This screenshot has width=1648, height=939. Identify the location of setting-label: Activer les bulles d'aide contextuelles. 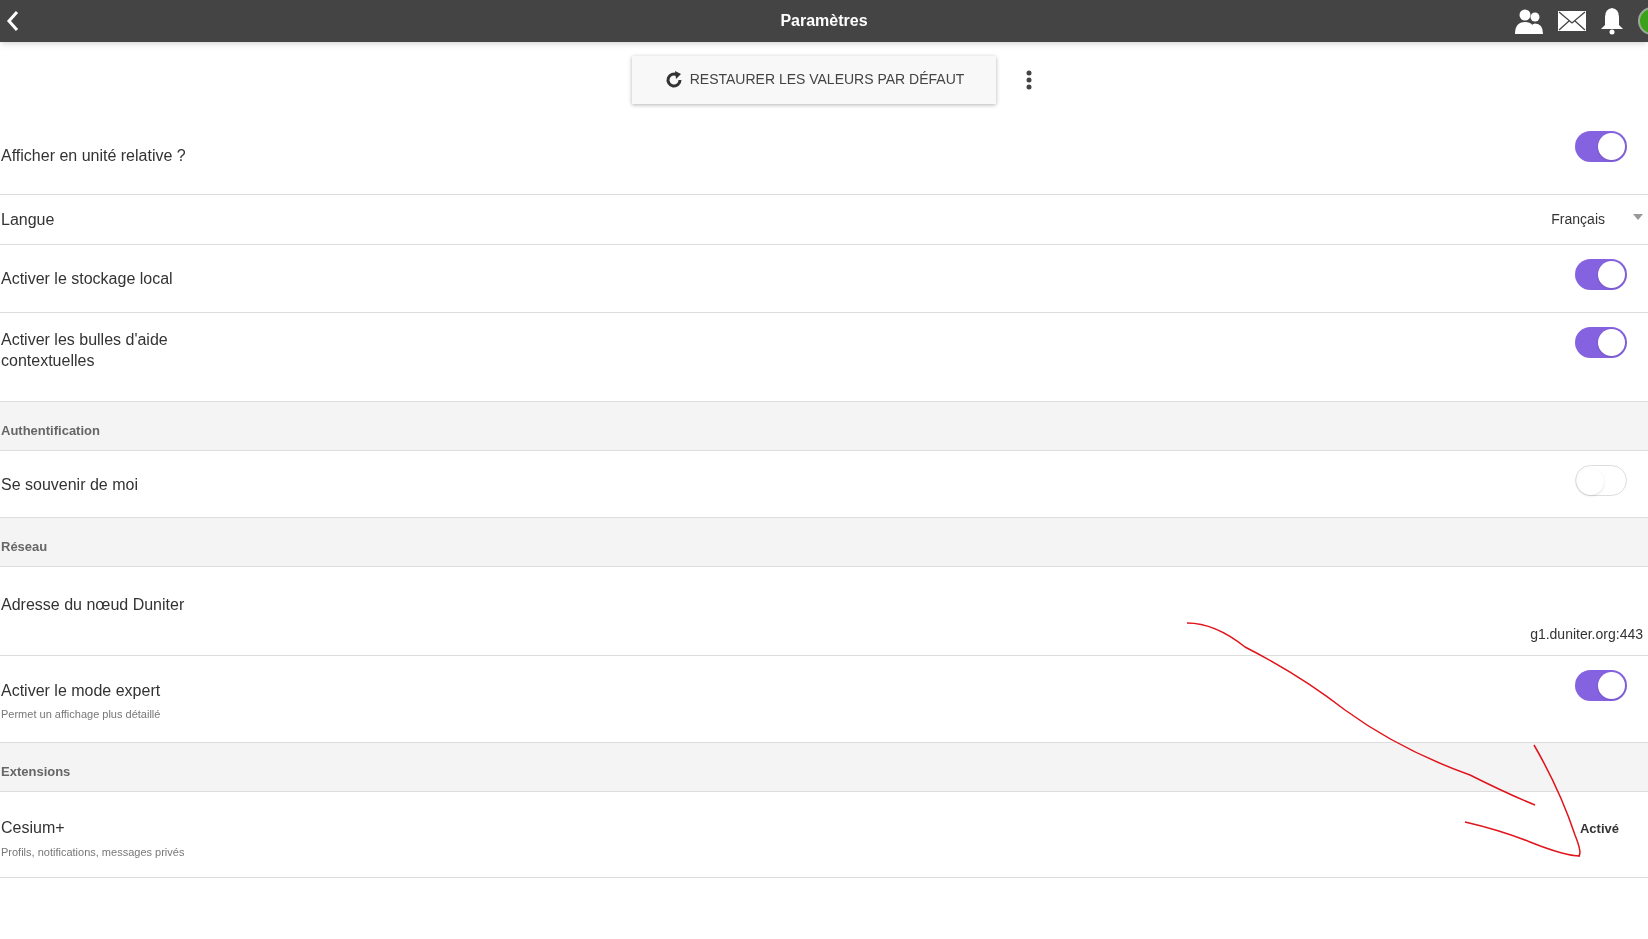
(85, 350).